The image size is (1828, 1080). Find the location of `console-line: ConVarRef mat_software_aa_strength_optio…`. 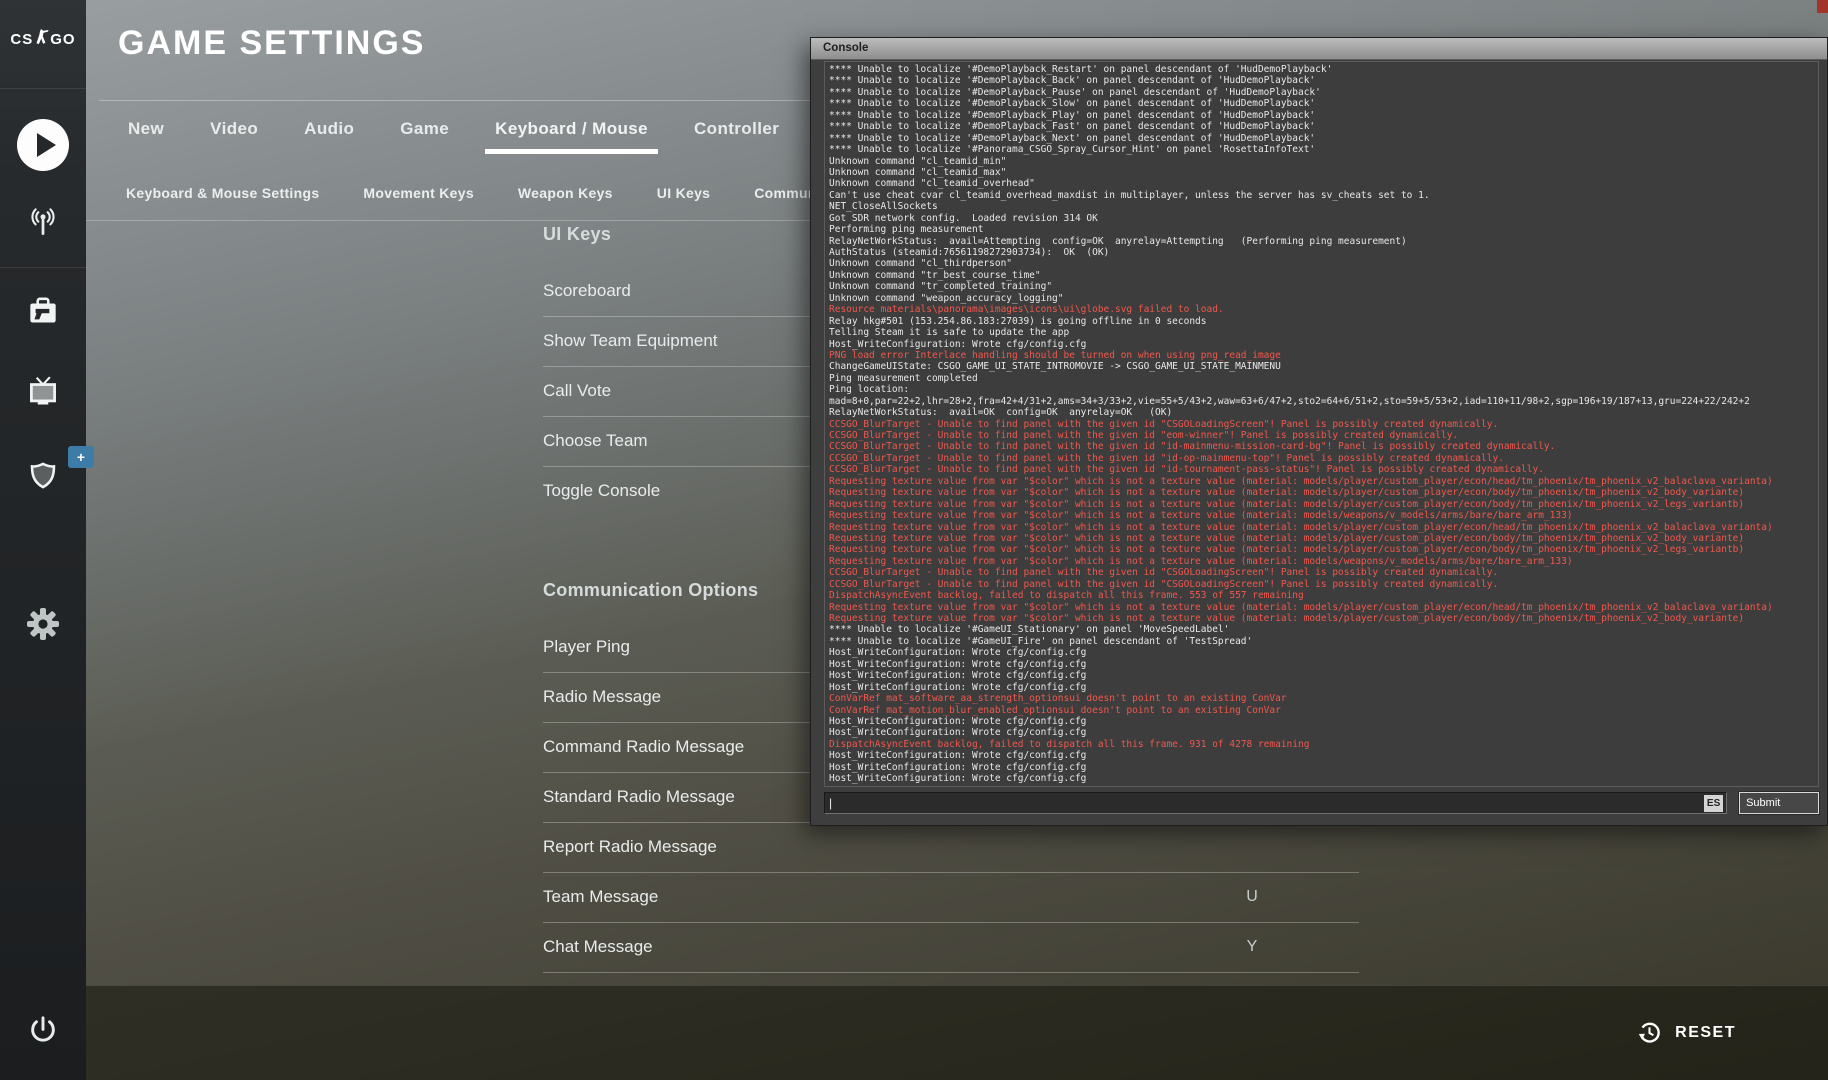

console-line: ConVarRef mat_software_aa_strength_optio… is located at coordinates (1058, 699).